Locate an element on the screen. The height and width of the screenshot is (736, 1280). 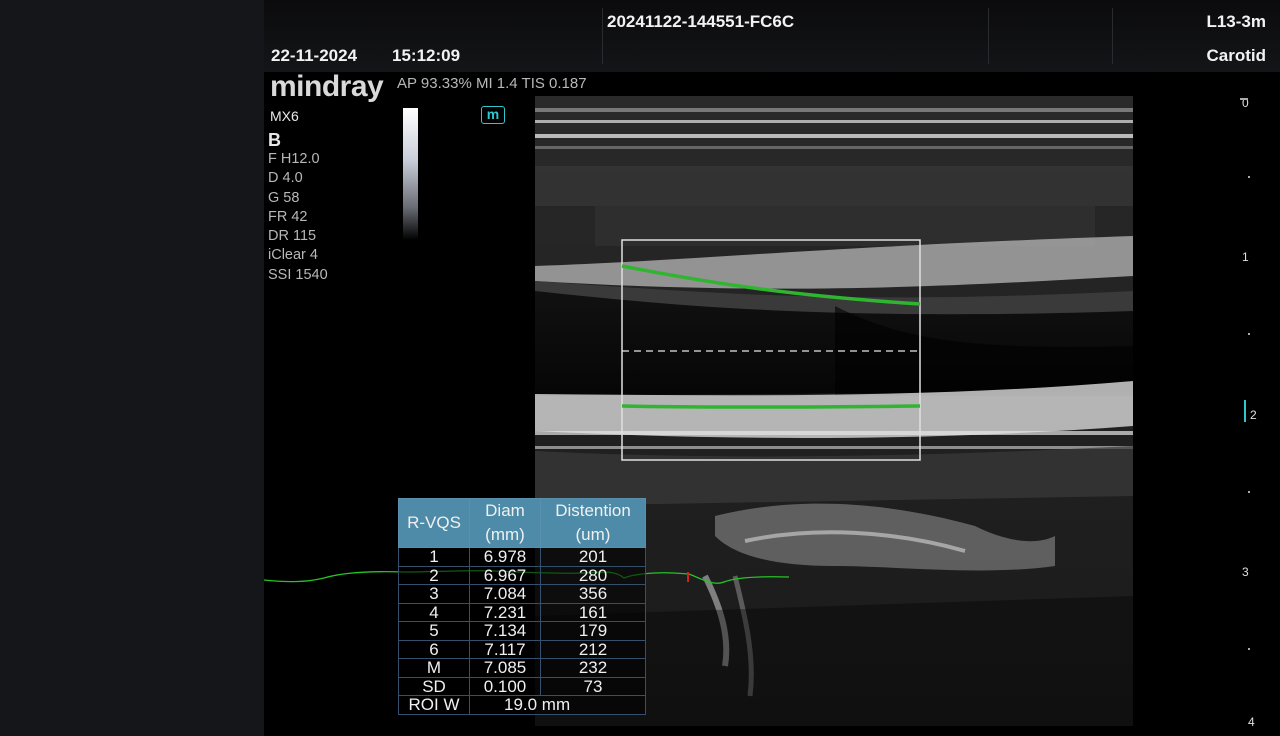
focus-marker is located at coordinates (1245, 411).